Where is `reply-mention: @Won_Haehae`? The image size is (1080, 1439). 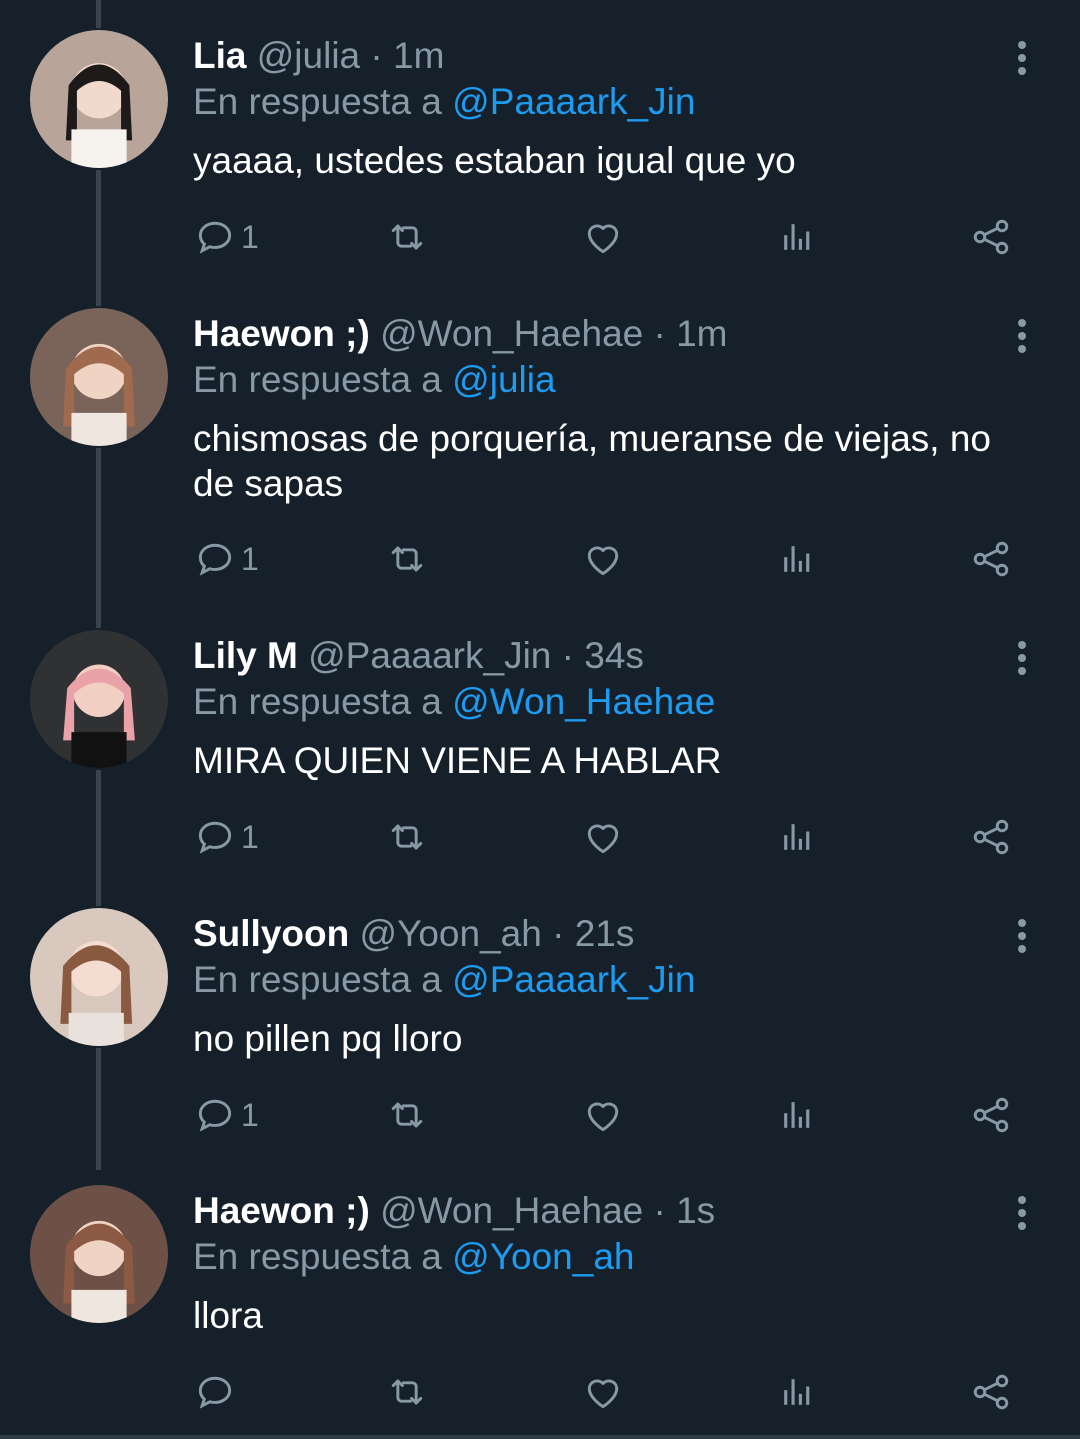
reply-mention: @Won_Haehae is located at coordinates (583, 701).